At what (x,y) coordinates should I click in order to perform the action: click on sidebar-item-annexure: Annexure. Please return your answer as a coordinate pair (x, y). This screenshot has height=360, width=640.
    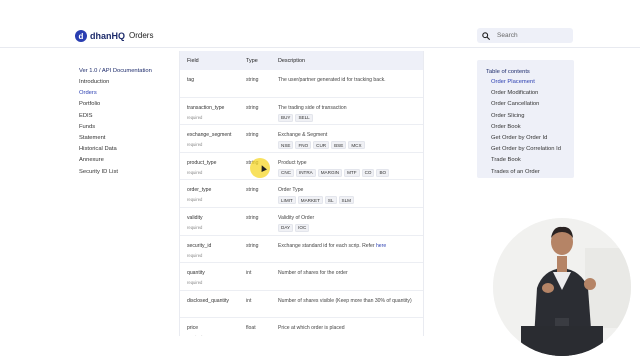
    Looking at the image, I should click on (126, 160).